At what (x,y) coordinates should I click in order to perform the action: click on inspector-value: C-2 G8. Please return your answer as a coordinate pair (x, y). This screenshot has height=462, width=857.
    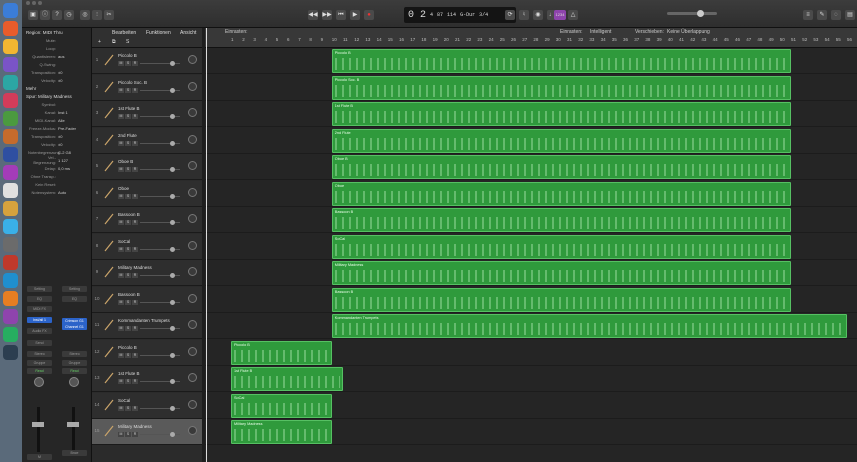
    Looking at the image, I should click on (64, 152).